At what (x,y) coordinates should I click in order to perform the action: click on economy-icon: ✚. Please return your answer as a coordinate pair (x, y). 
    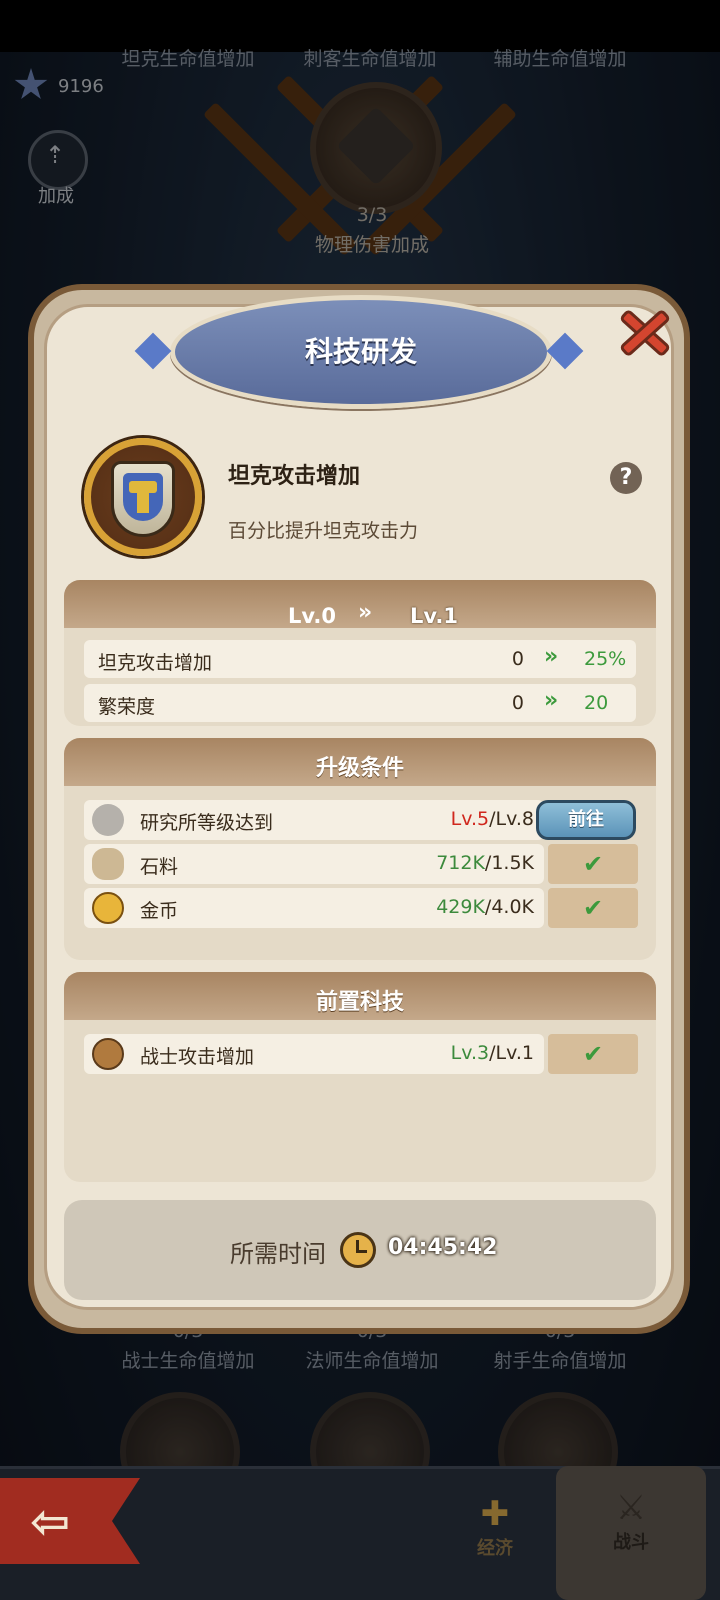
    Looking at the image, I should click on (495, 1514).